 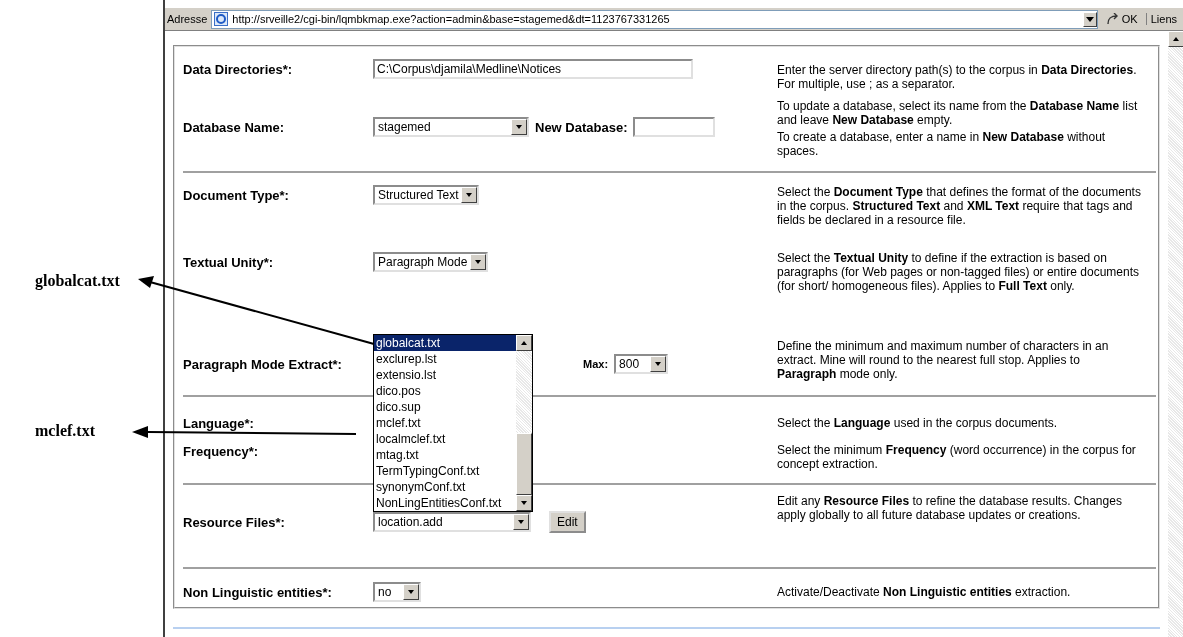 What do you see at coordinates (950, 508) in the screenshot?
I see `help-text: Edit any Resource Files to refine the database results. Changes apply globally to all future database updates or creations.` at bounding box center [950, 508].